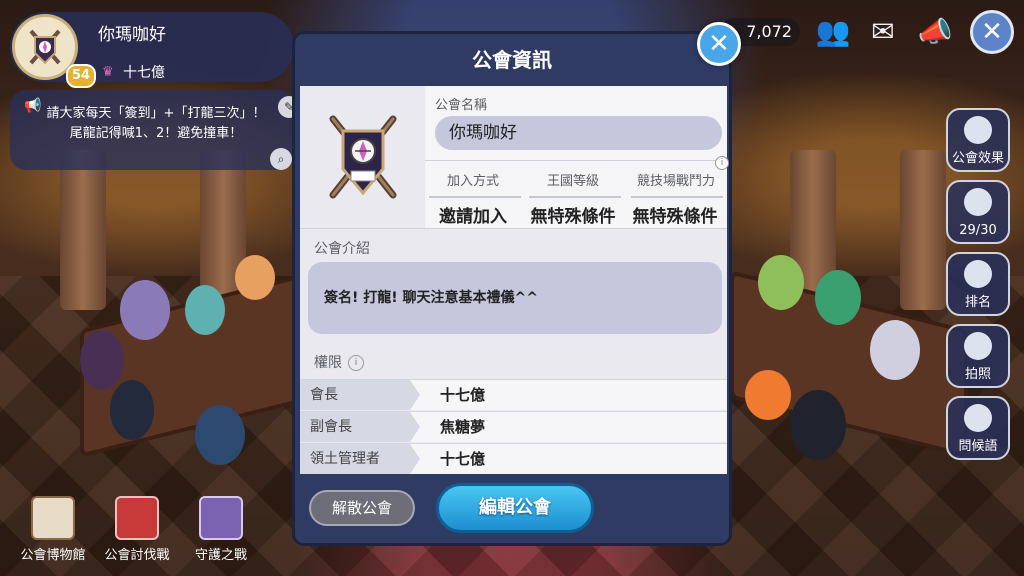 This screenshot has height=576, width=1024. I want to click on emblem-cell, so click(362, 157).